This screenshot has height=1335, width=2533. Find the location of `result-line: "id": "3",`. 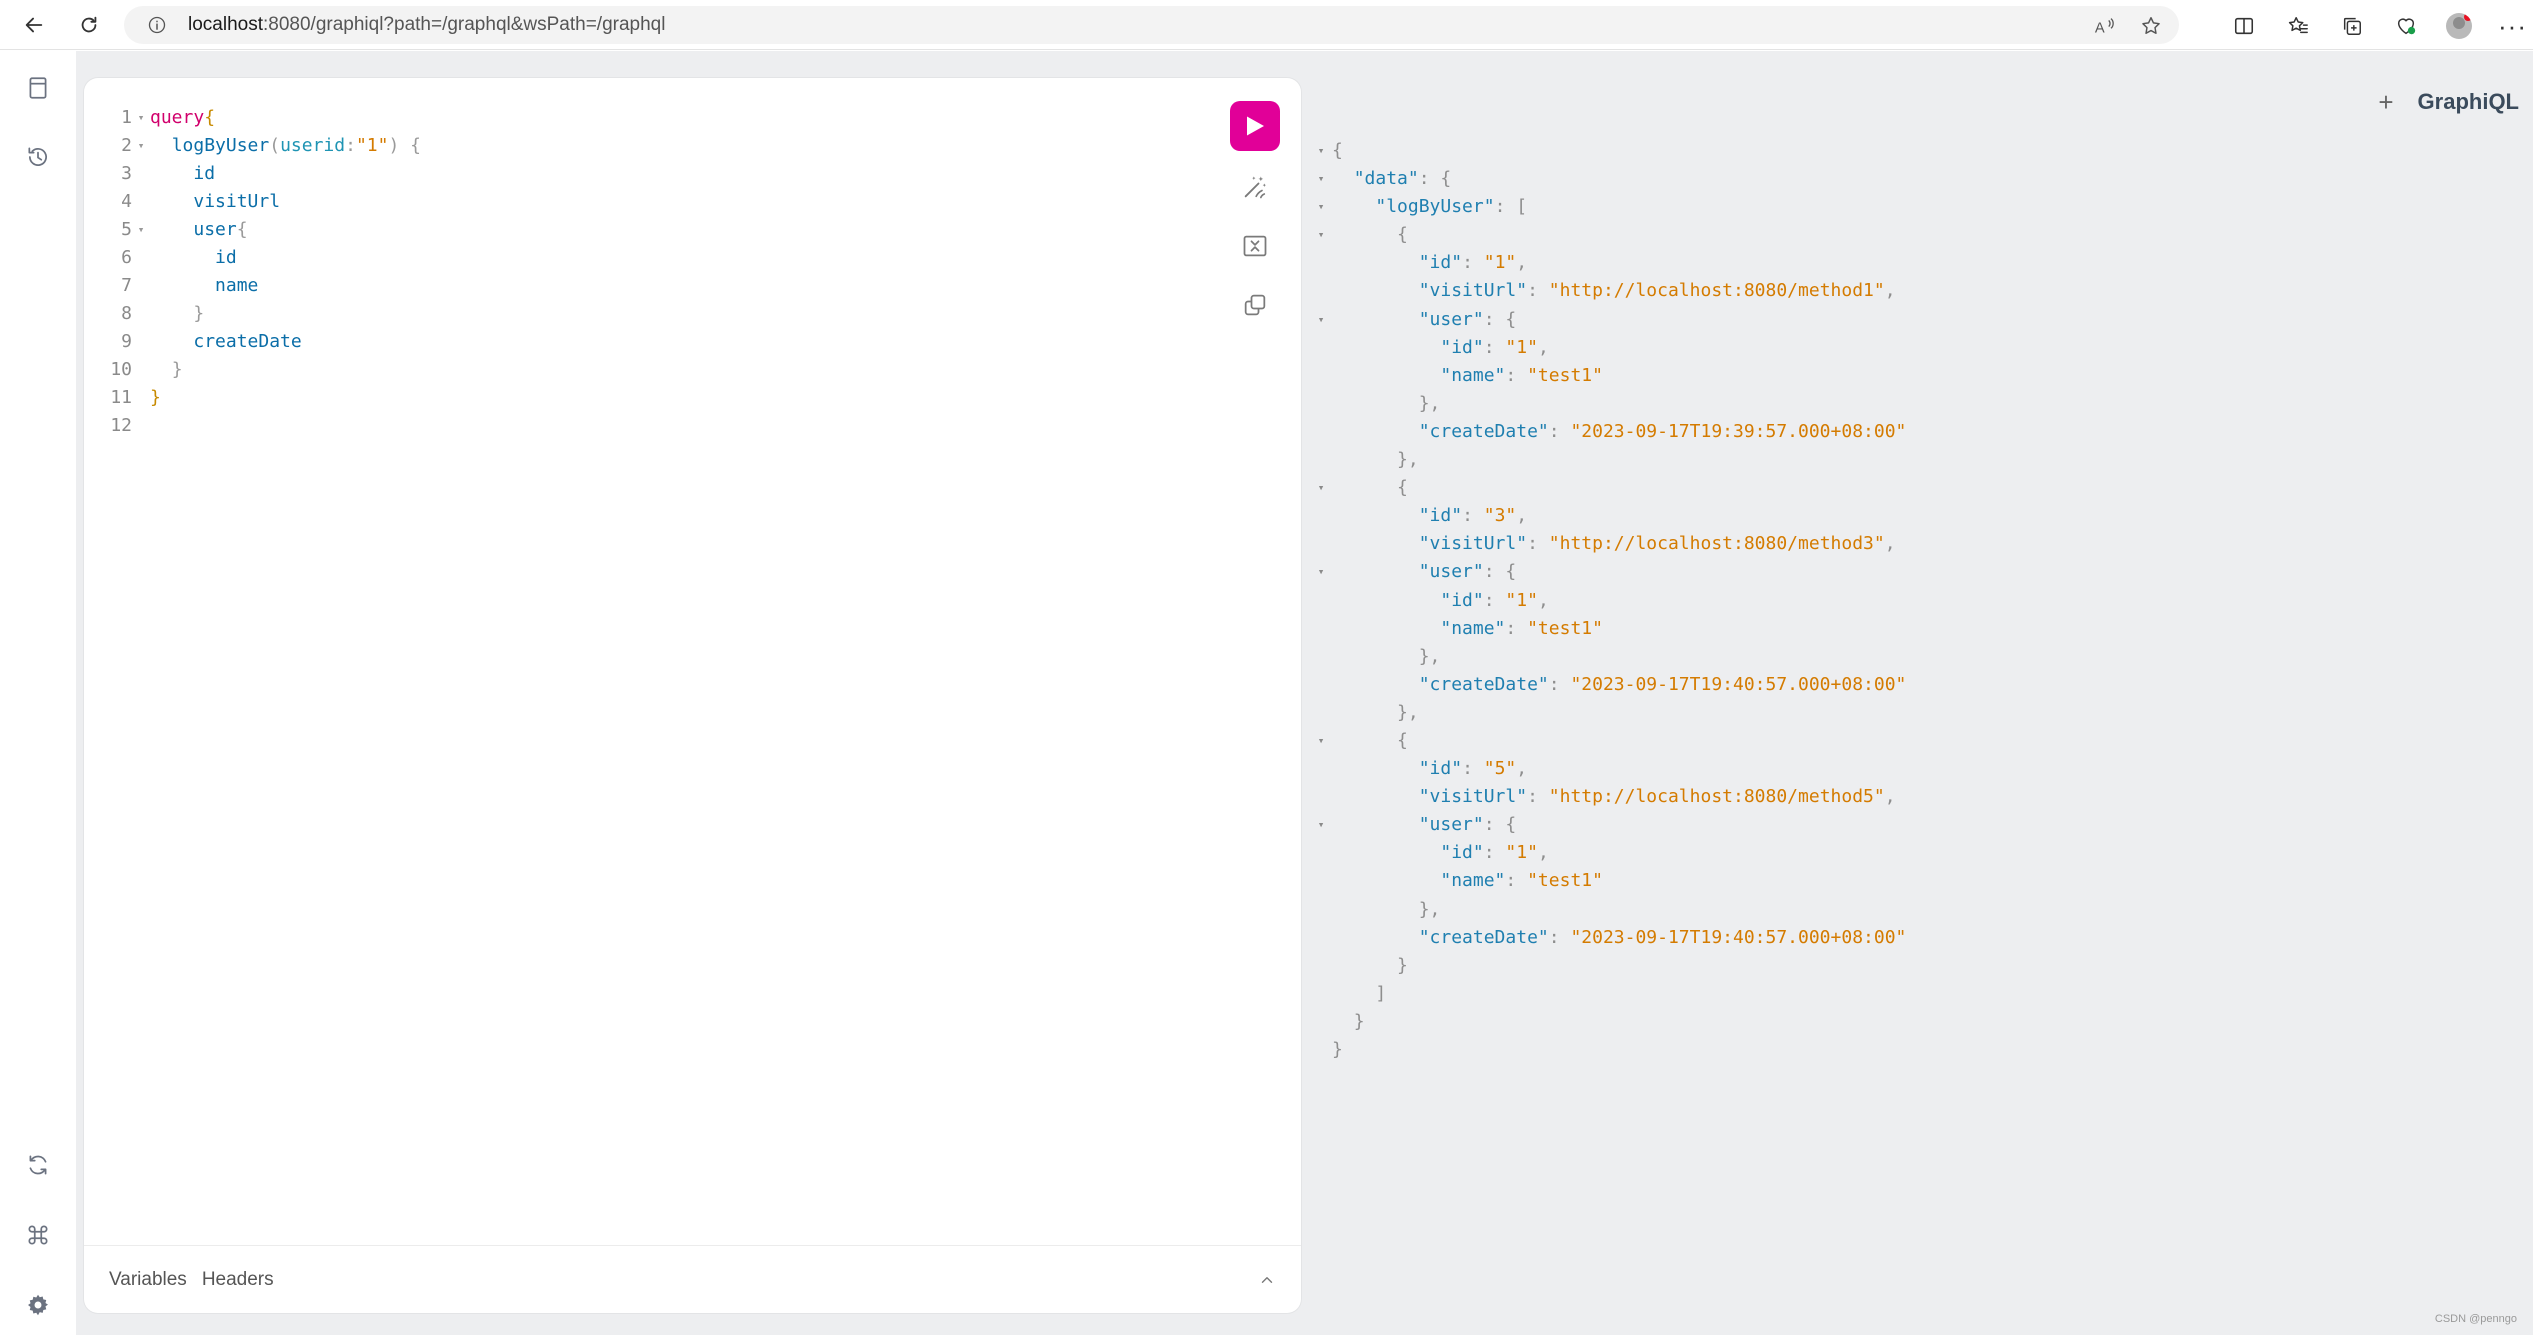

result-line: "id": "3", is located at coordinates (1608, 516).